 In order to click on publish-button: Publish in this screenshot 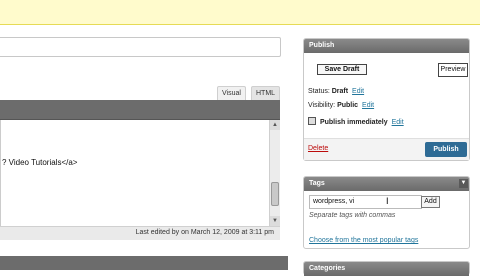, I will do `click(446, 149)`.